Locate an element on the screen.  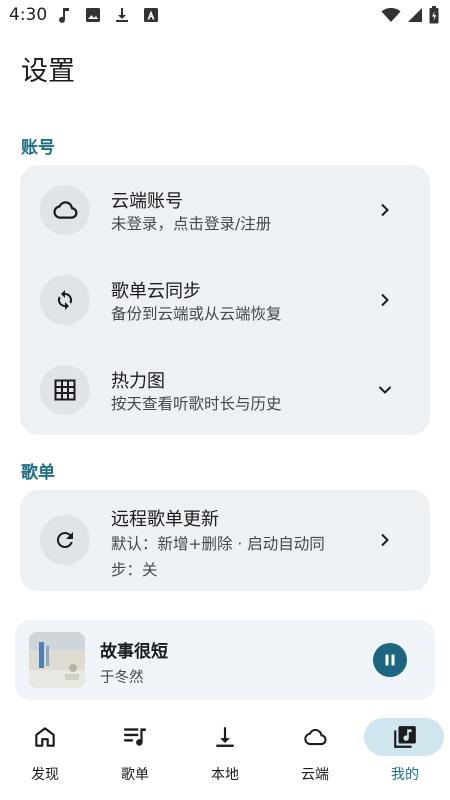
chevron-down-icon is located at coordinates (385, 390).